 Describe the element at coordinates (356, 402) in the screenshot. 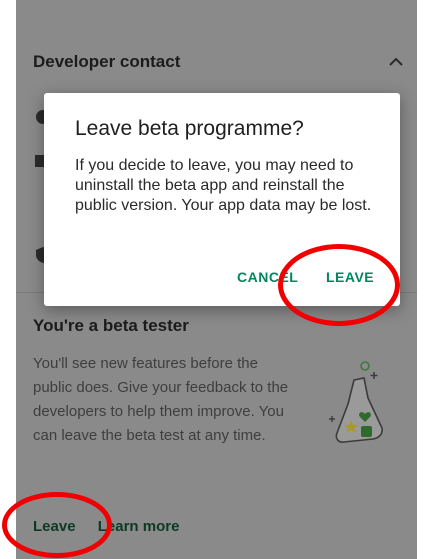

I see `beta-flask-illustration` at that location.